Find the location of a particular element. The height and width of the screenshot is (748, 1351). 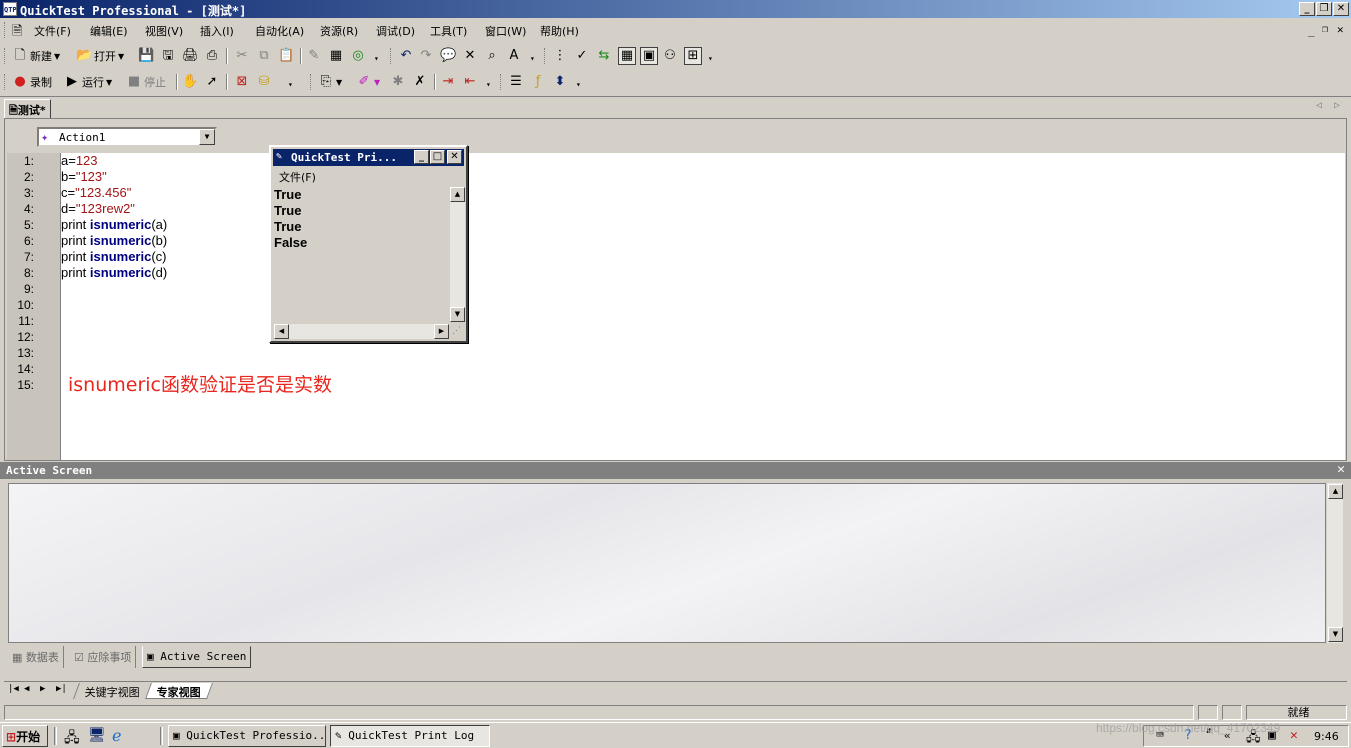

start-button: ⊞开始 is located at coordinates (25, 736).